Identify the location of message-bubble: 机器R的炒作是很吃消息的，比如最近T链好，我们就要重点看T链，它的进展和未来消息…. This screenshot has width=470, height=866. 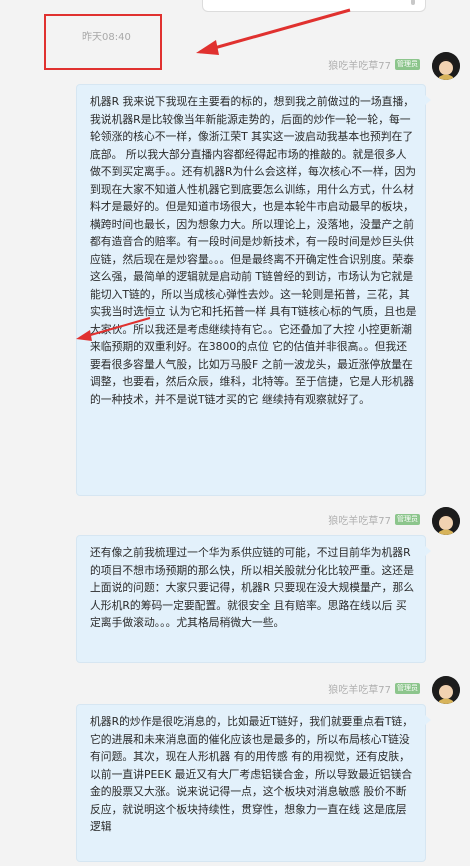
(253, 783).